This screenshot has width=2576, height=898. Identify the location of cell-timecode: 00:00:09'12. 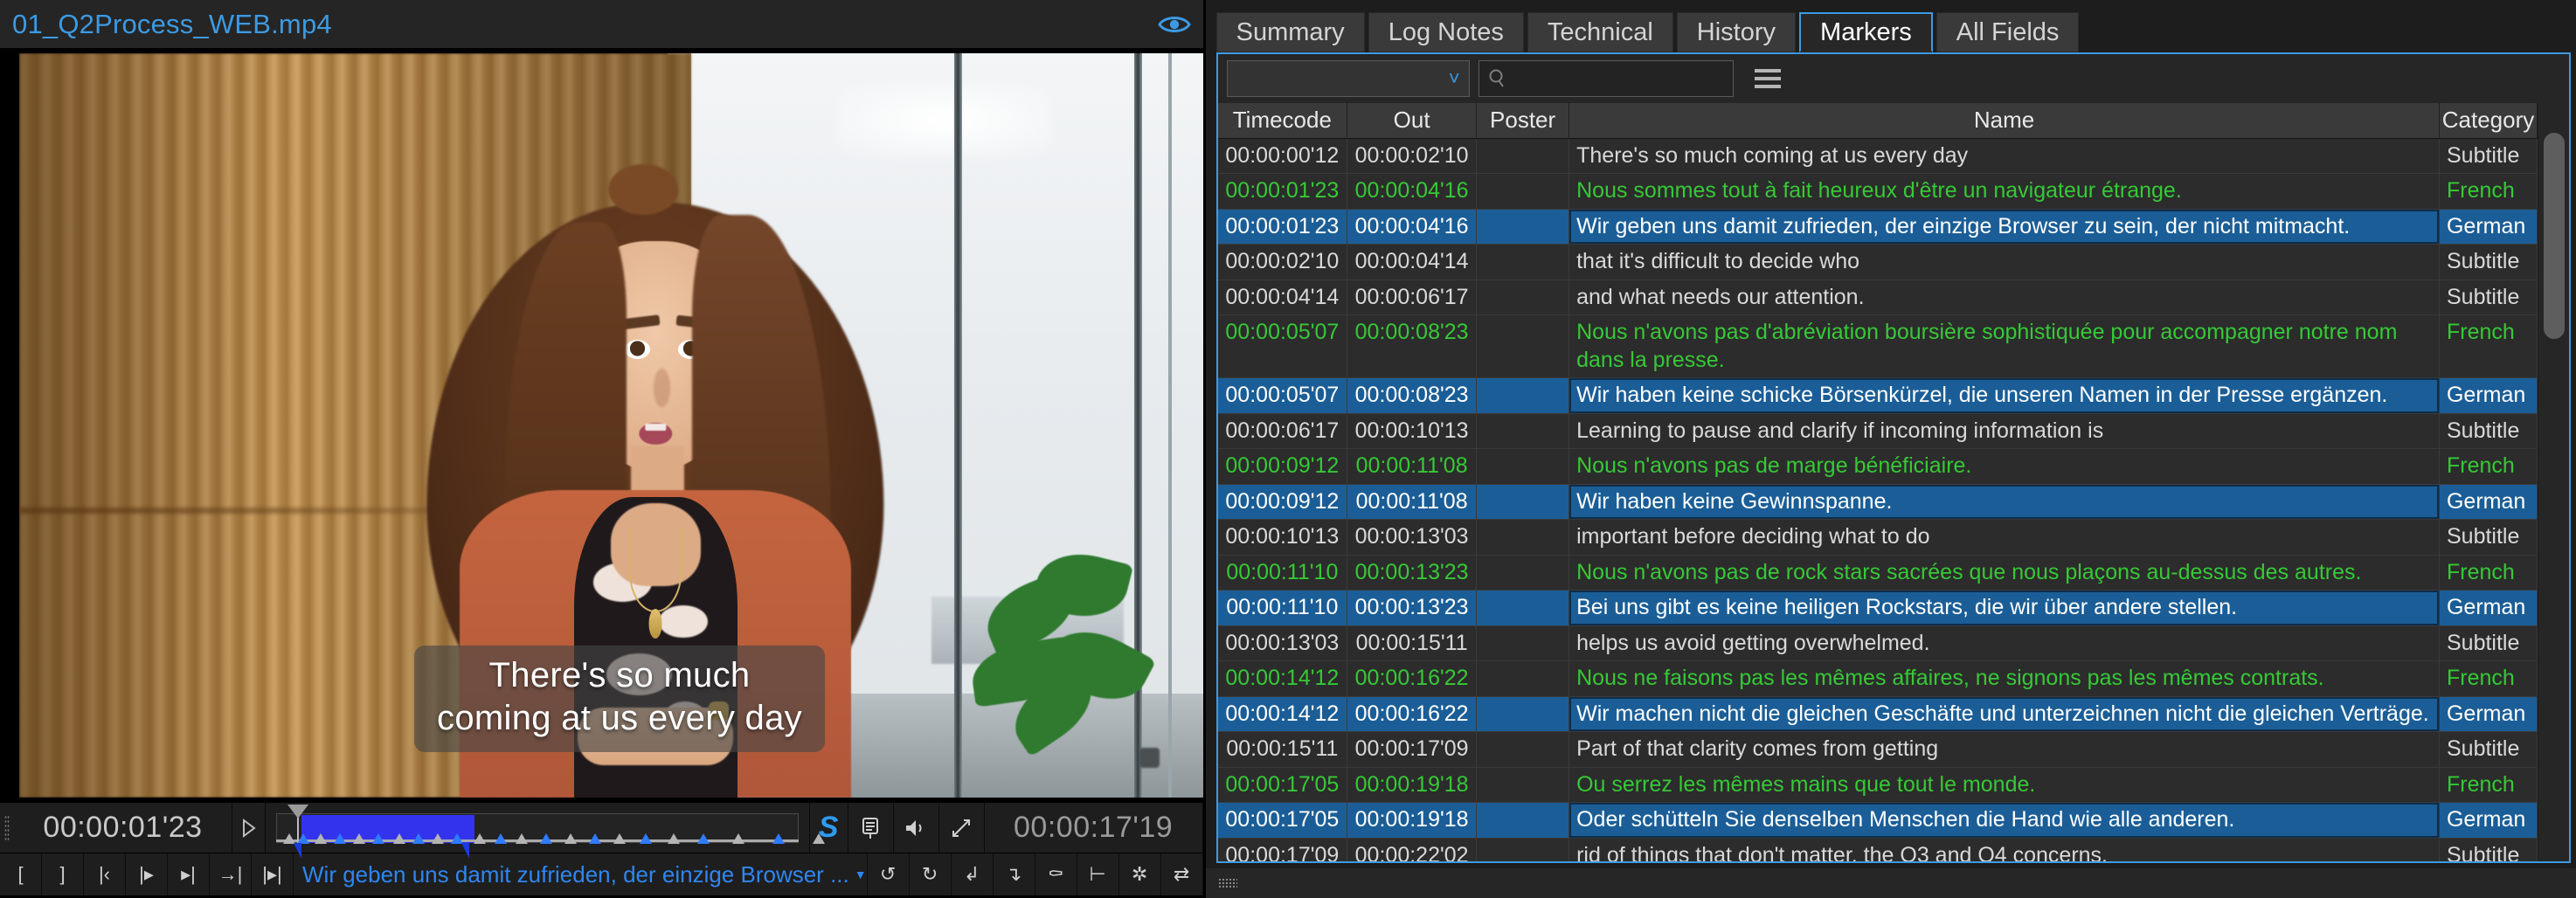
(1282, 502).